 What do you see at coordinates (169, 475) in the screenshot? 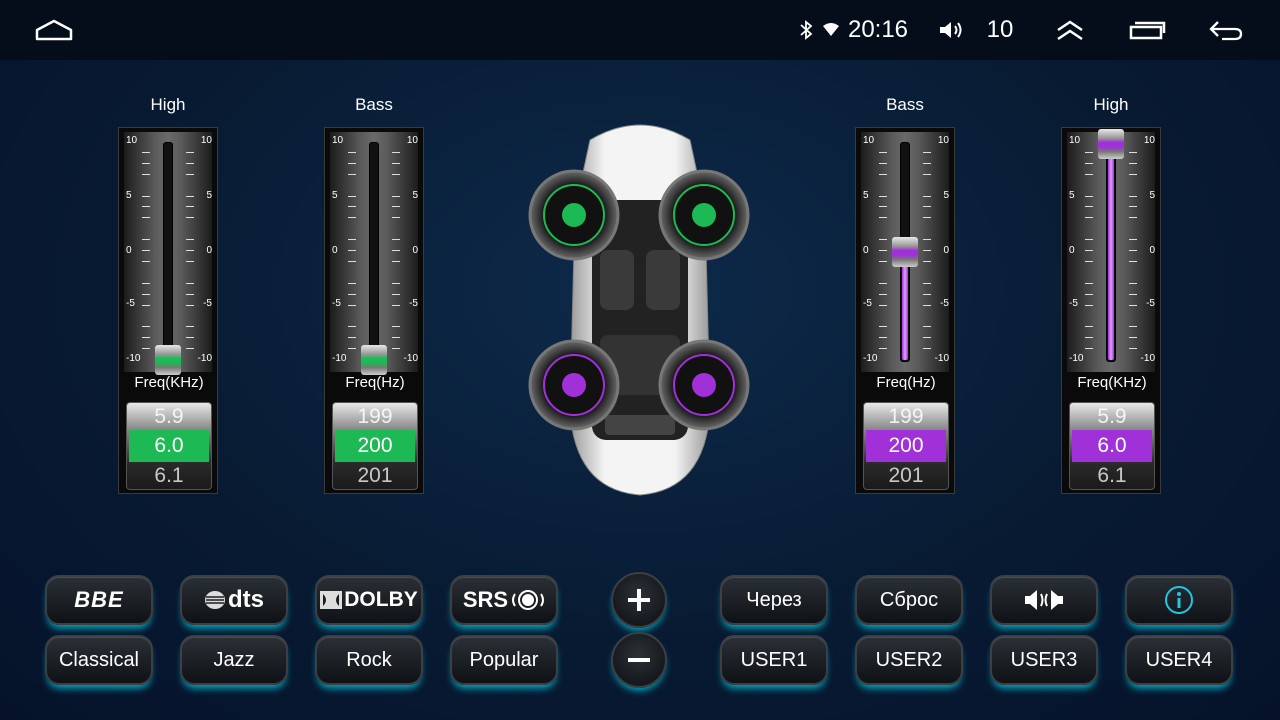
I see `freq-next-value: 6.1` at bounding box center [169, 475].